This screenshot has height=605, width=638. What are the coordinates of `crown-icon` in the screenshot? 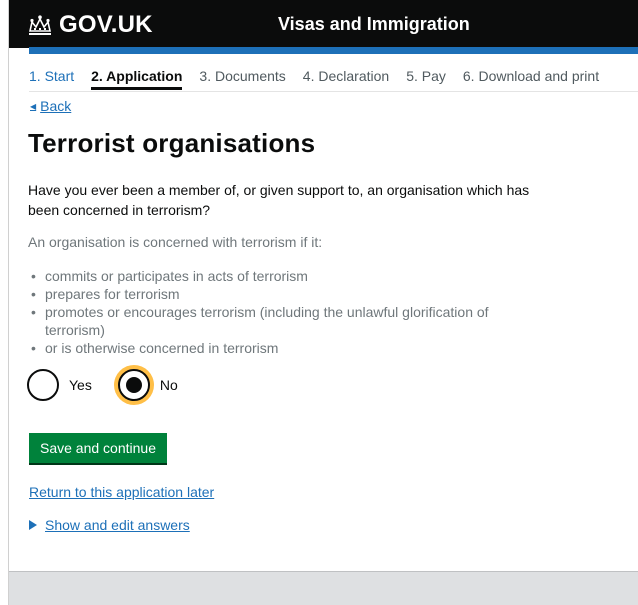 It's located at (40, 25).